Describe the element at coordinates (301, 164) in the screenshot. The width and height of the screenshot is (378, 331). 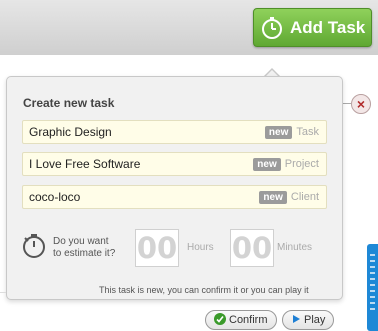
I see `field-type-label: Project` at that location.